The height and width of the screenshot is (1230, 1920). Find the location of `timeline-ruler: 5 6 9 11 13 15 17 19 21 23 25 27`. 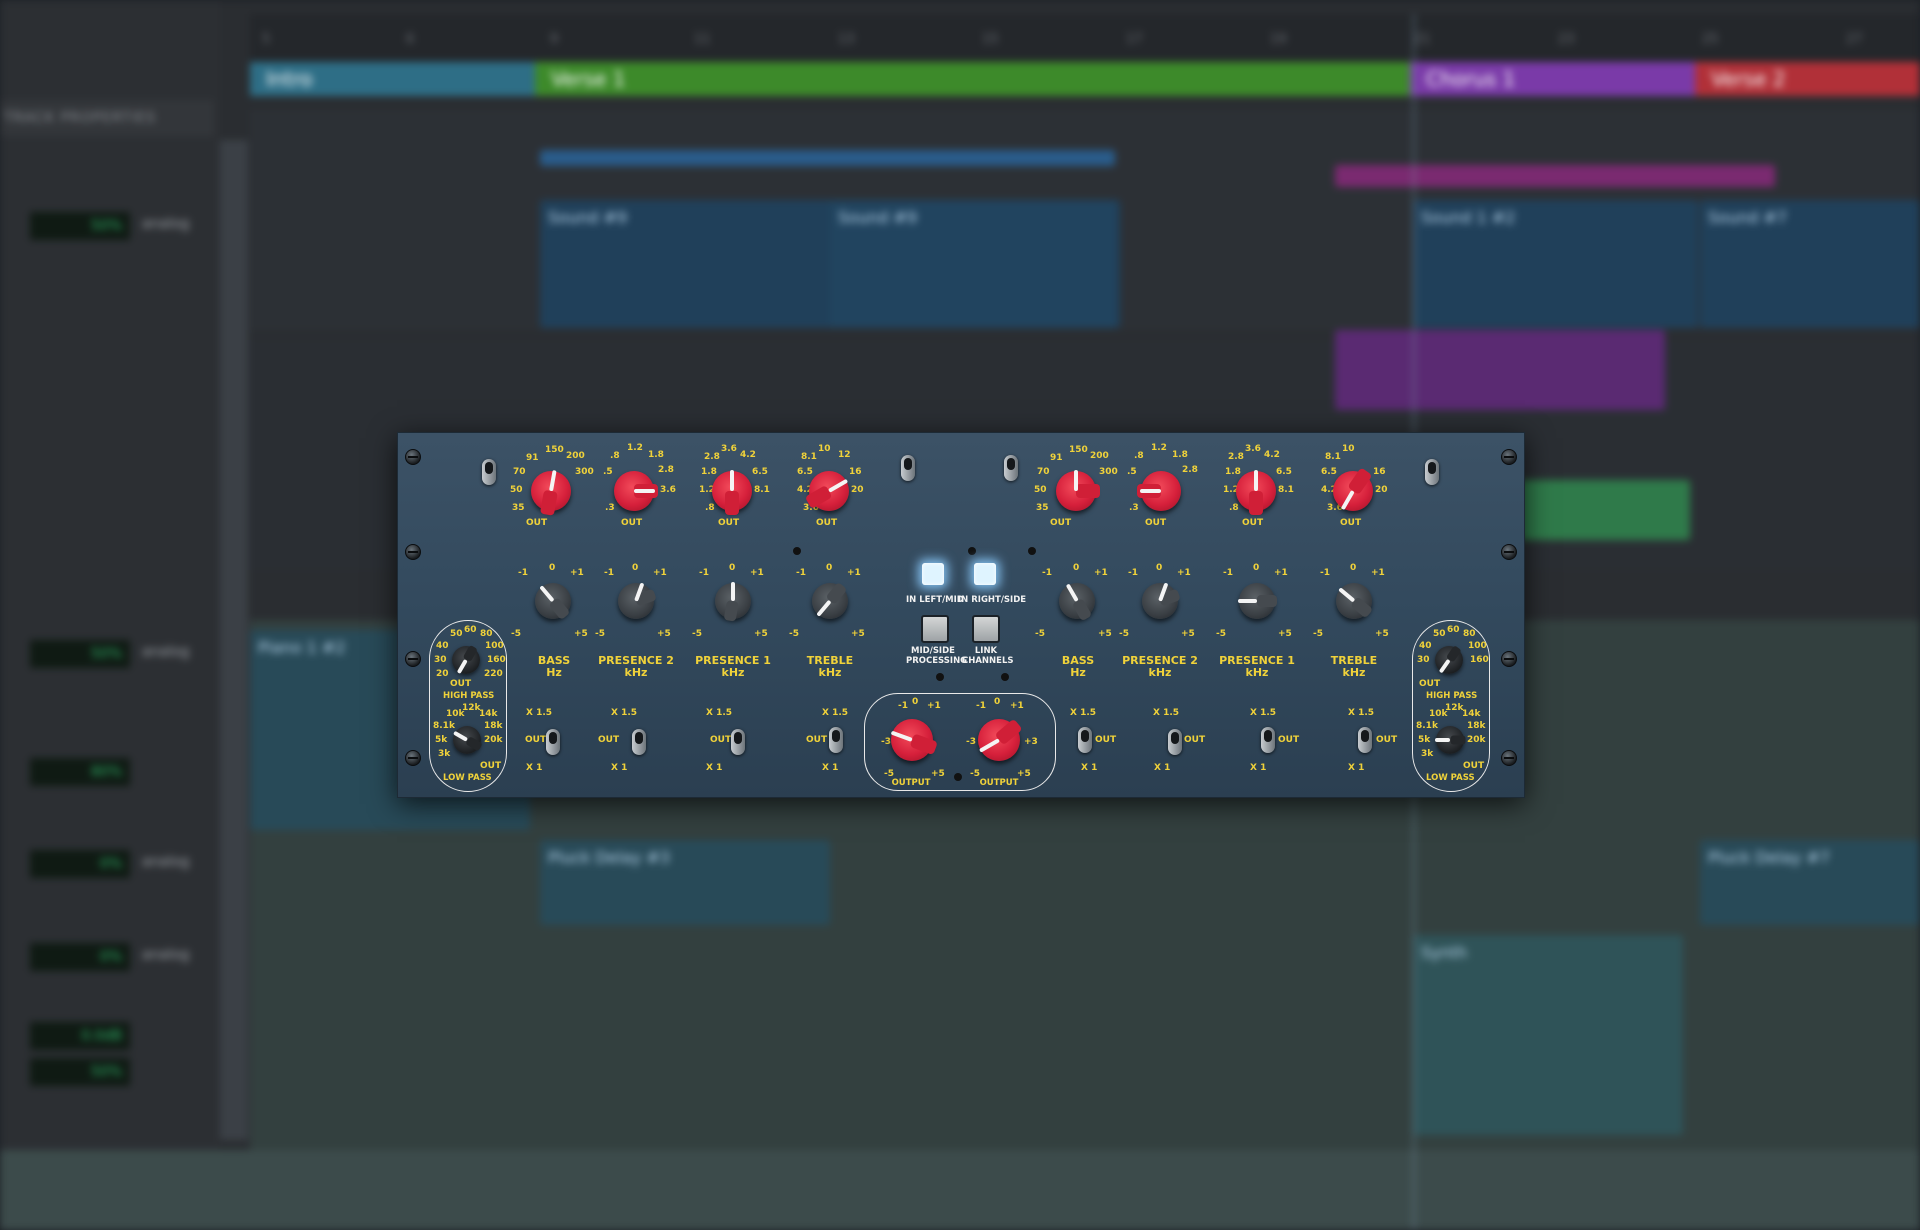

timeline-ruler: 5 6 9 11 13 15 17 19 21 23 25 27 is located at coordinates (1085, 40).